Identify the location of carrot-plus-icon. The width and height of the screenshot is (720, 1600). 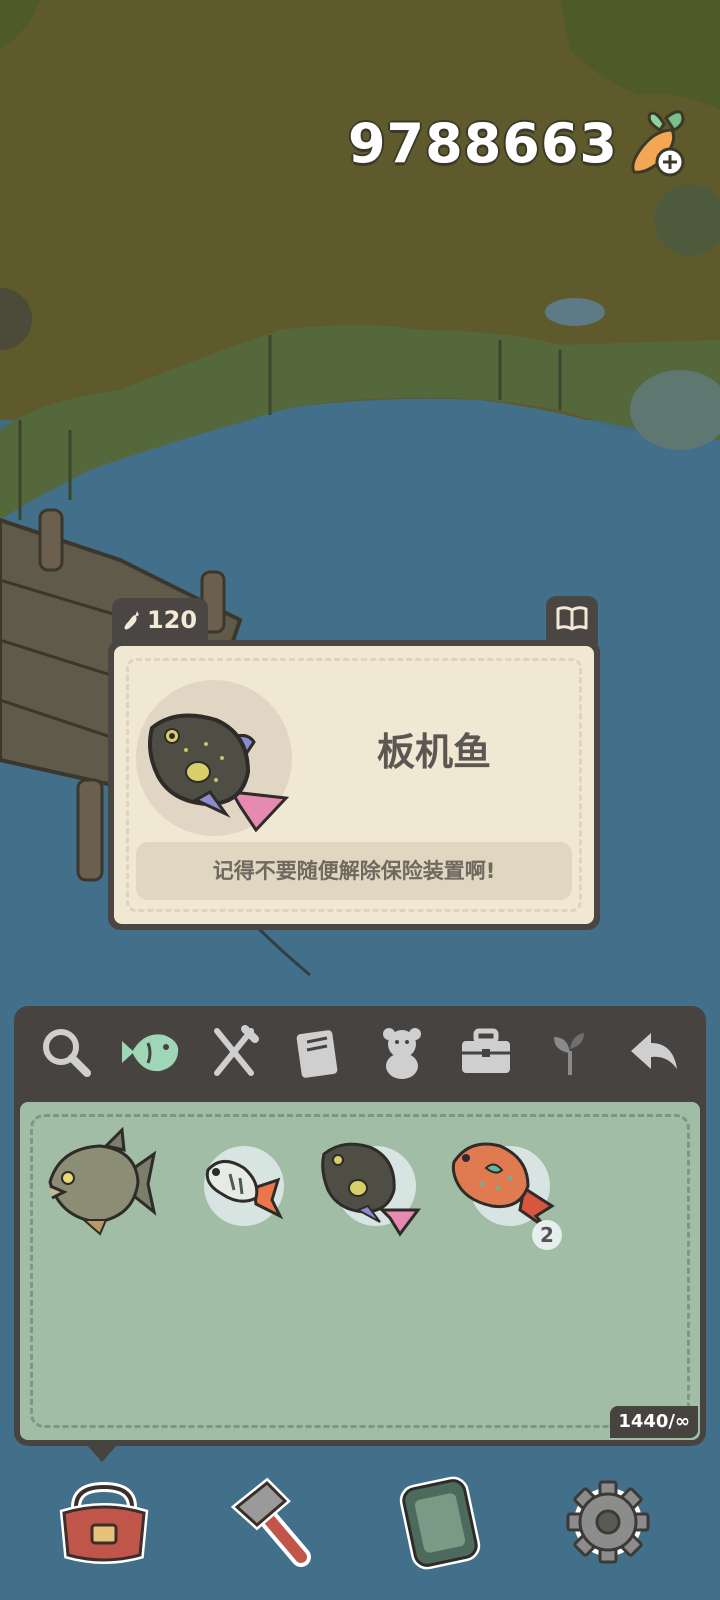
(658, 143).